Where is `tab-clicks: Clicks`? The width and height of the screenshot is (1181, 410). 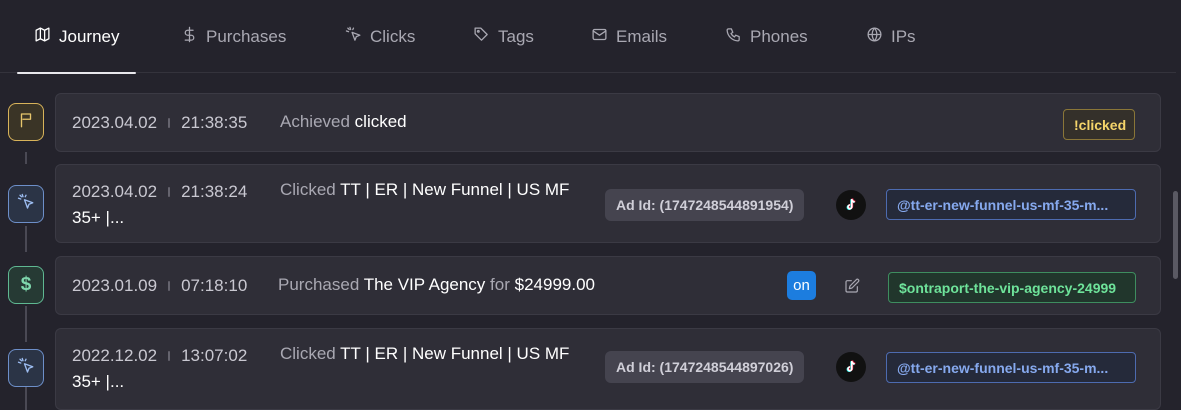
tab-clicks: Clicks is located at coordinates (380, 36).